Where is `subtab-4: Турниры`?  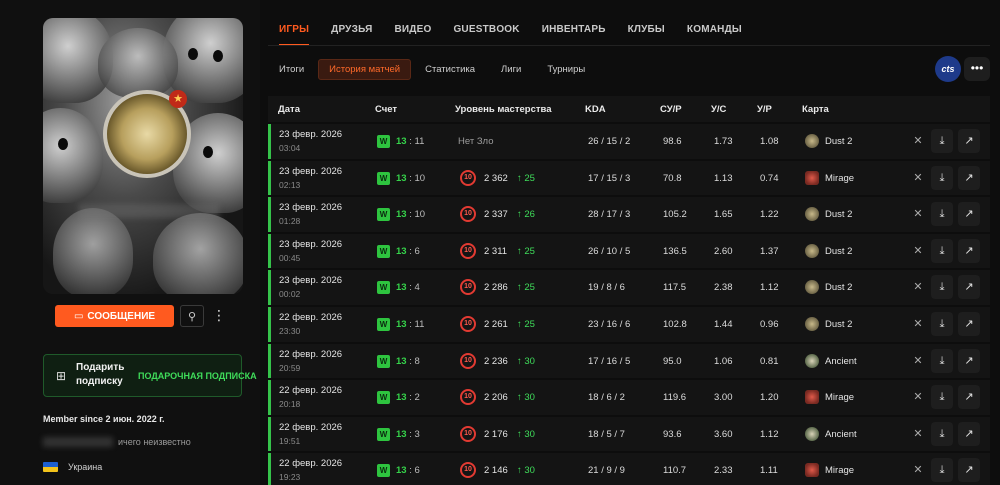
subtab-4: Турниры is located at coordinates (566, 69).